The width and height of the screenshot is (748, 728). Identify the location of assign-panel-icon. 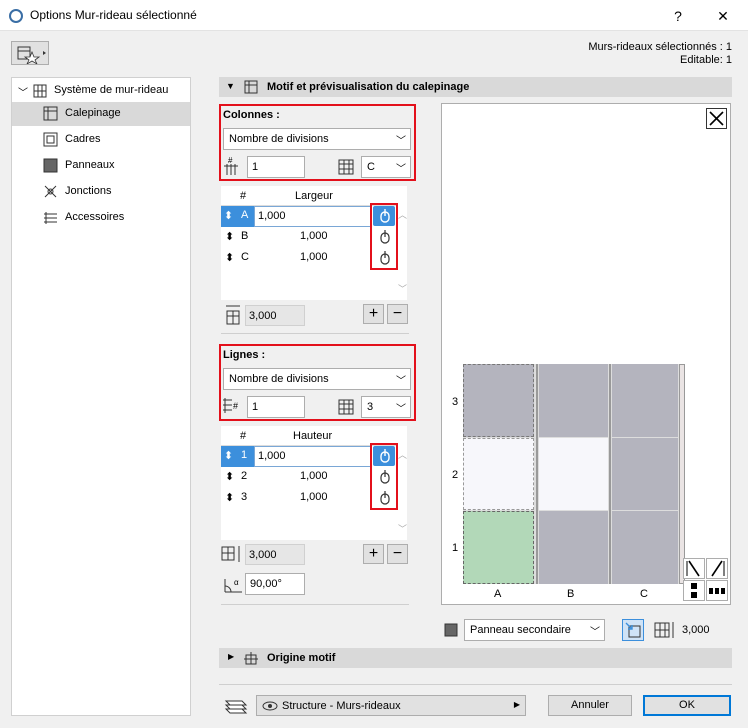
(633, 630).